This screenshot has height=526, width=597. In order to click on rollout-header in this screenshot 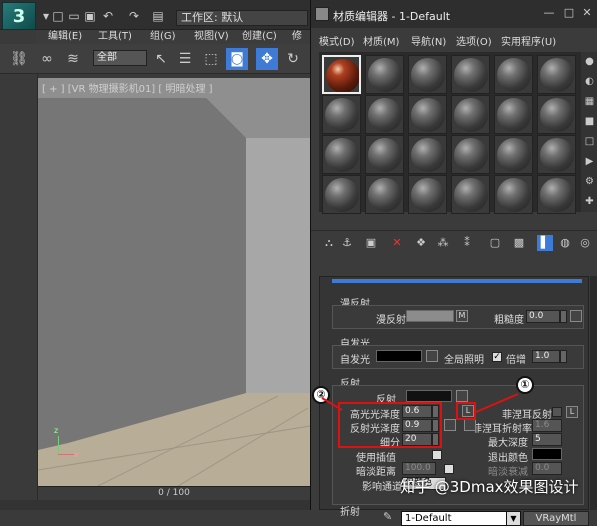, I will do `click(457, 281)`.